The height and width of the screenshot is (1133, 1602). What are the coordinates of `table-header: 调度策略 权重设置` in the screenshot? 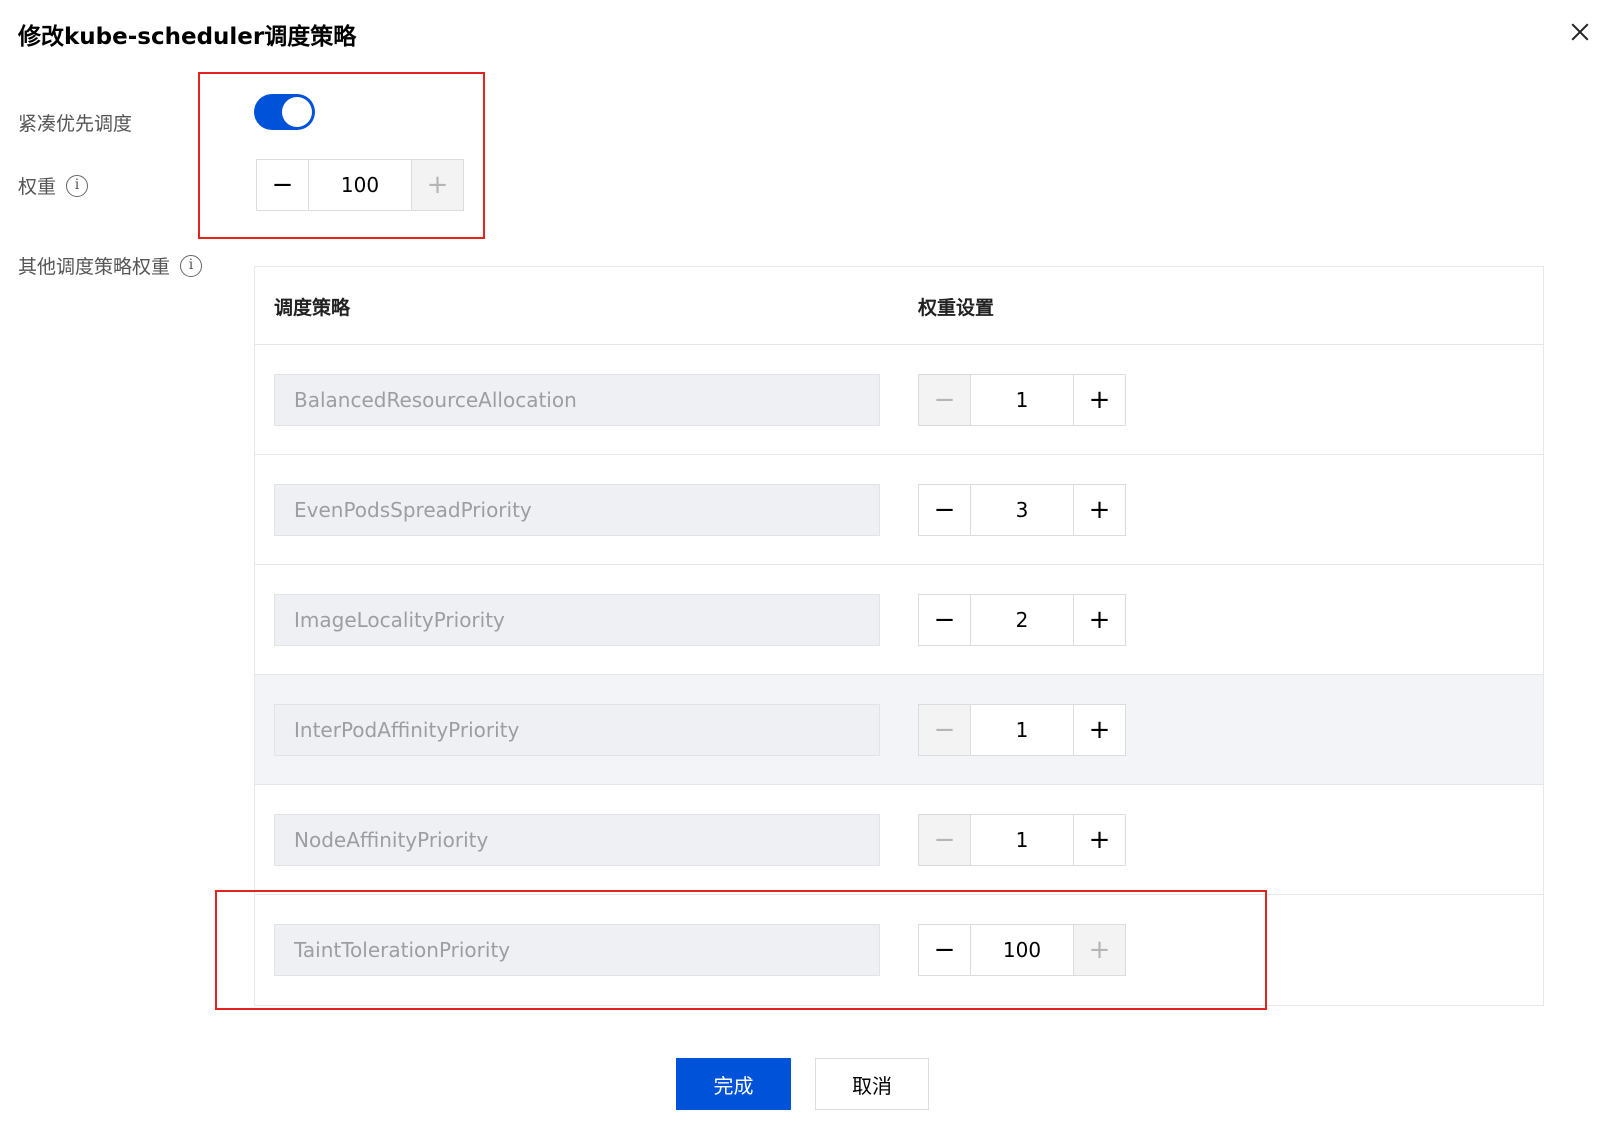 It's located at (899, 306).